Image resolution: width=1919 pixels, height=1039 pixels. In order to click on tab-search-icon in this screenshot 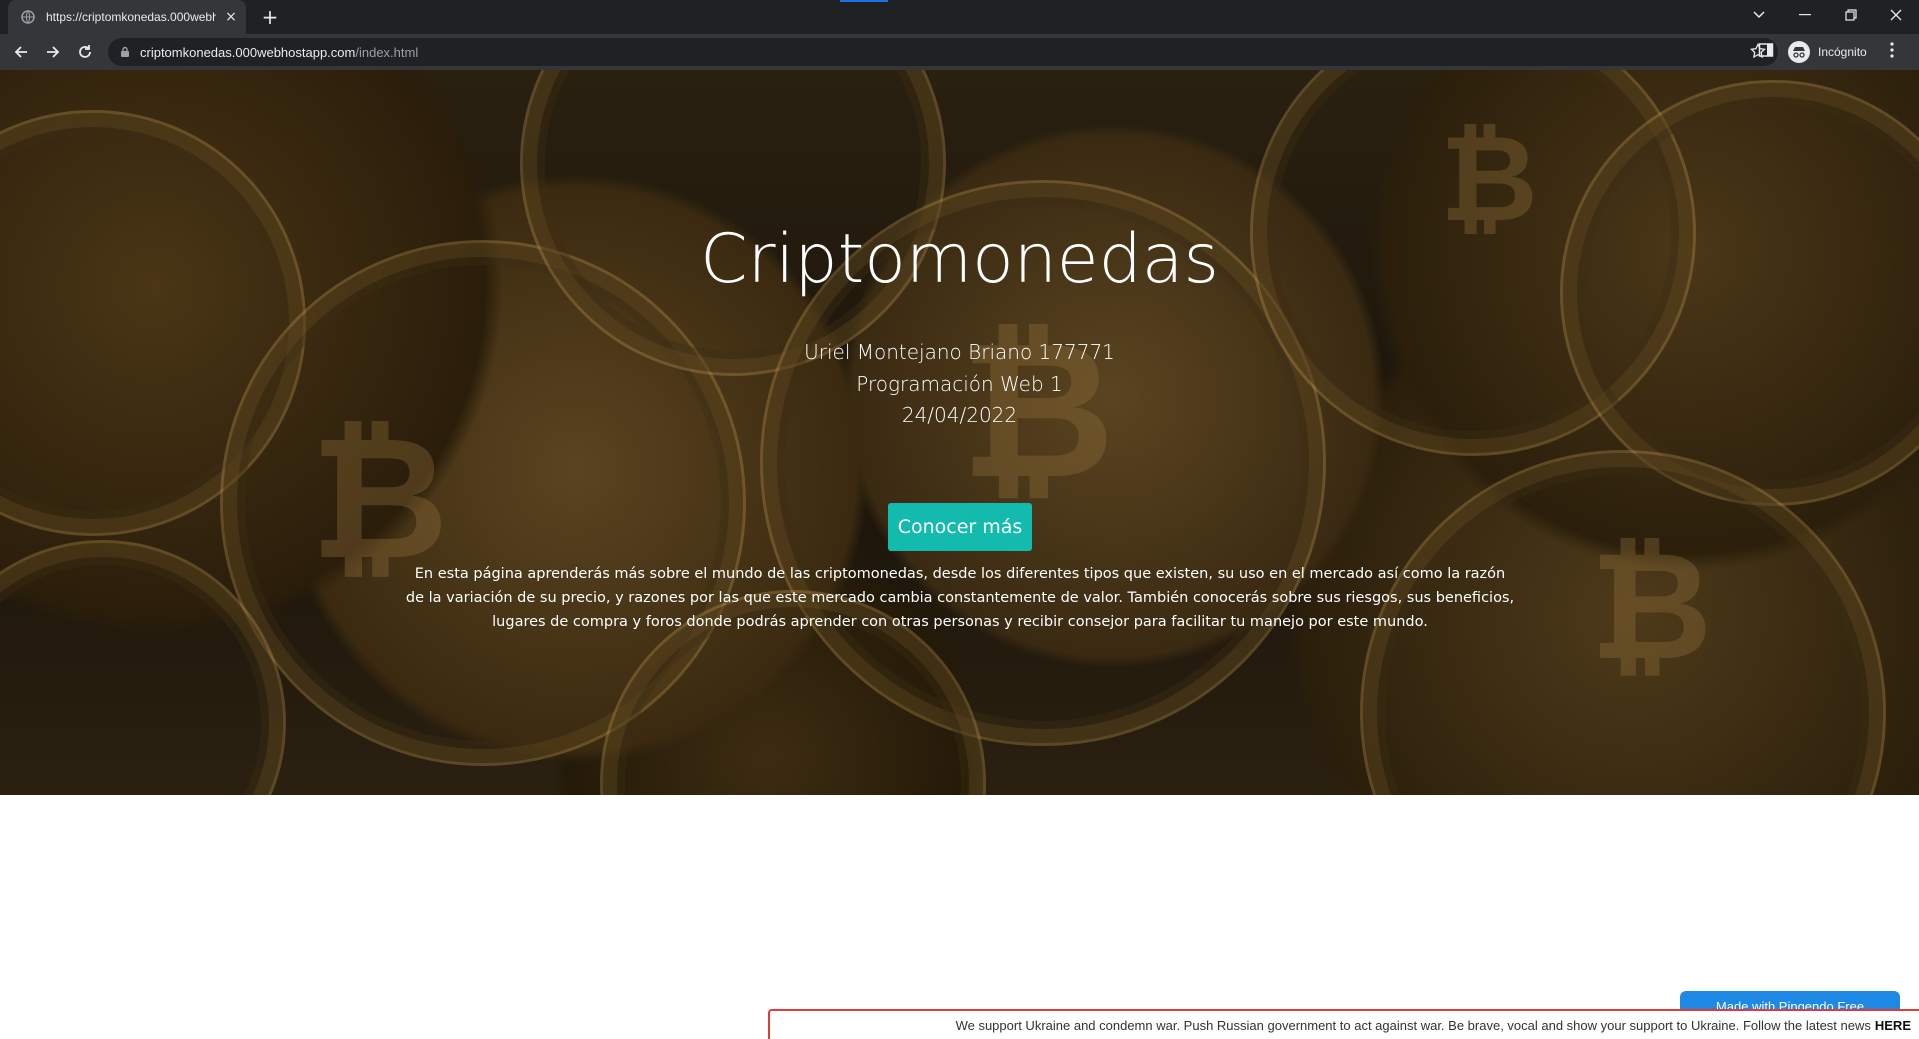, I will do `click(1759, 15)`.